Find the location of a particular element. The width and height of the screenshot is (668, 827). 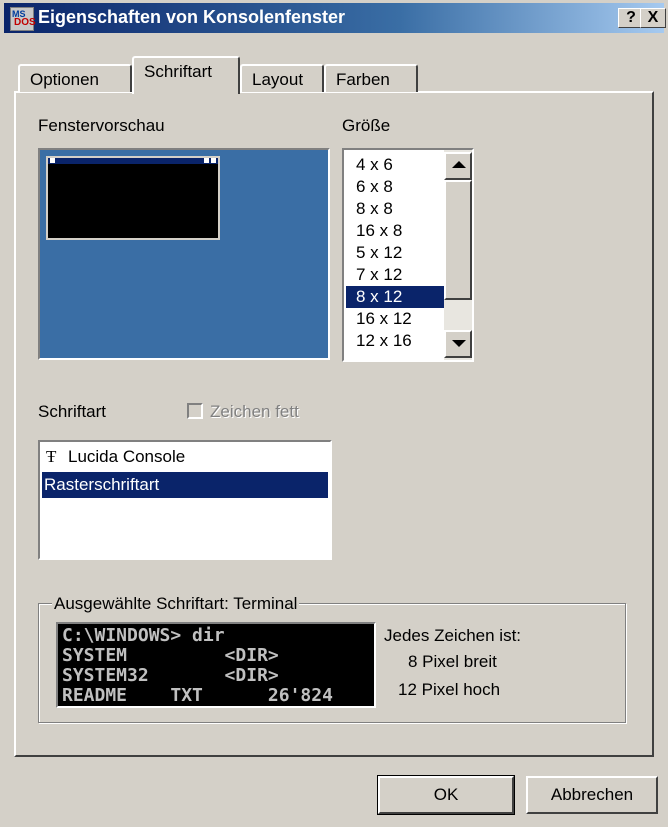

font-label: Schriftart is located at coordinates (72, 411).